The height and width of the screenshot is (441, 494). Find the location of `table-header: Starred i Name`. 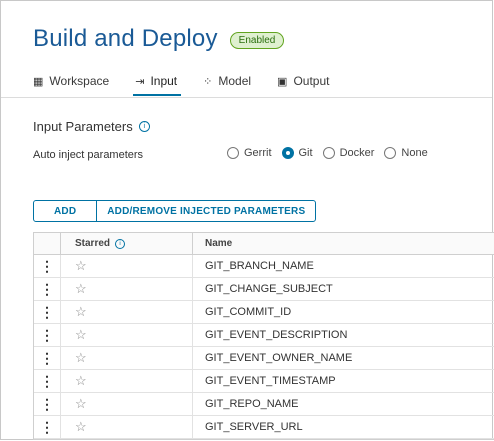

table-header: Starred i Name is located at coordinates (264, 244).